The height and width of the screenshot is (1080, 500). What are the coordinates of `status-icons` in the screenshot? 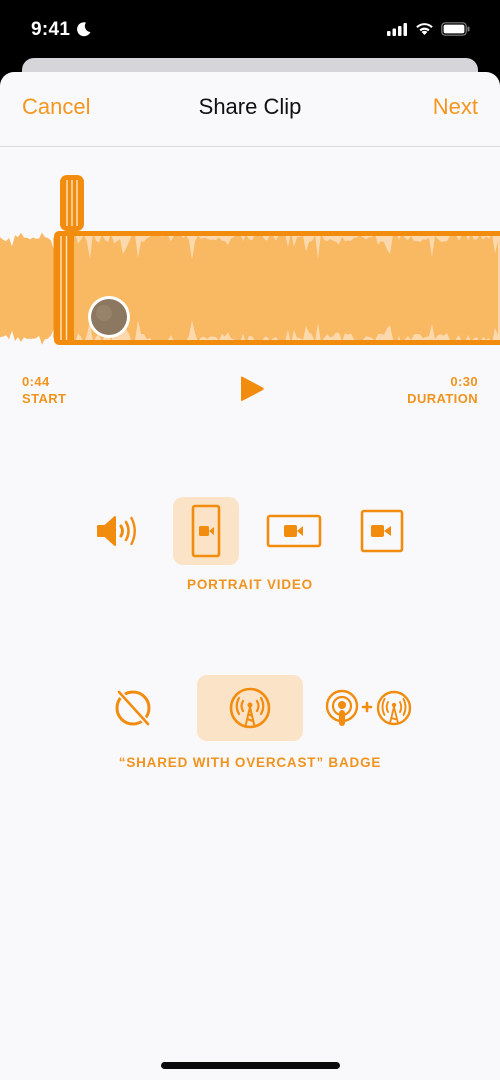 It's located at (428, 29).